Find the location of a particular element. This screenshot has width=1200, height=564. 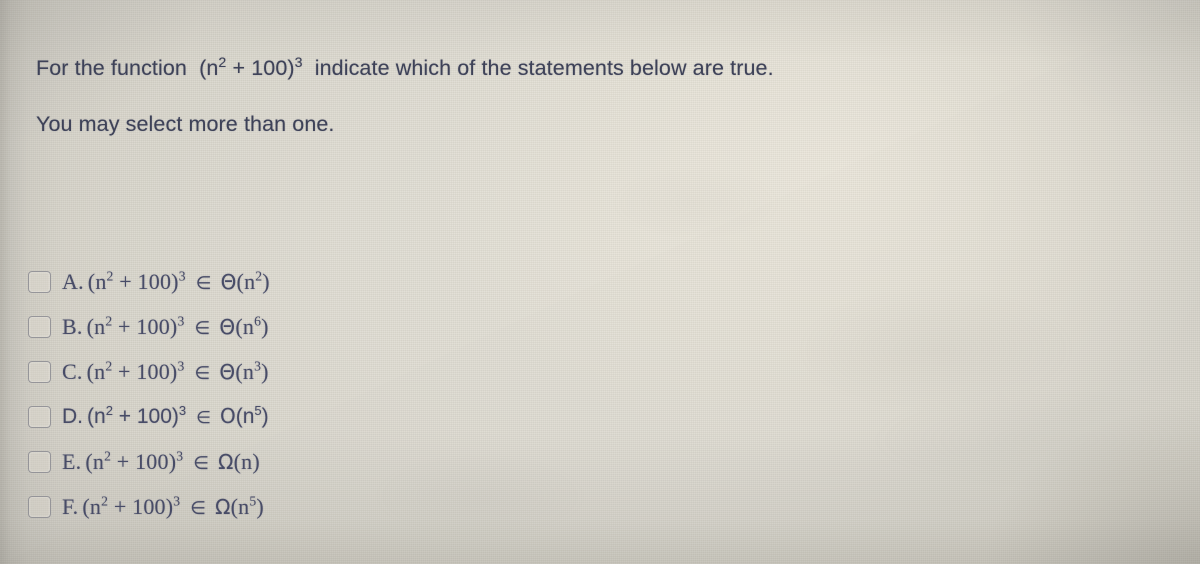

option-letter: F. is located at coordinates (70, 506).